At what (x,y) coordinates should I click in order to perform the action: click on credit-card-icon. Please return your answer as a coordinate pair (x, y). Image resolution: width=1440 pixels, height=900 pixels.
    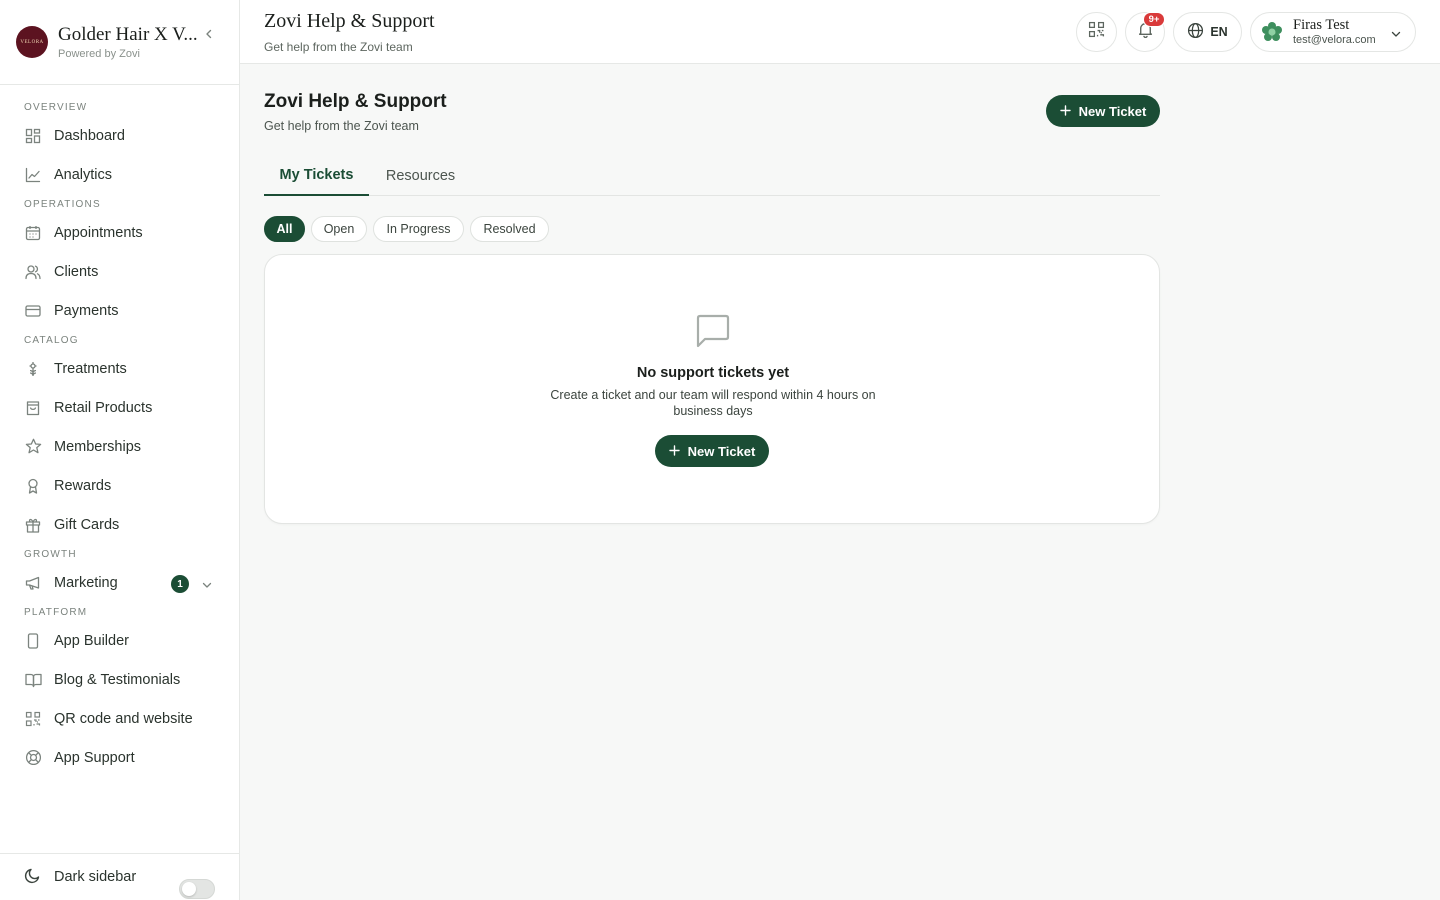
    Looking at the image, I should click on (33, 311).